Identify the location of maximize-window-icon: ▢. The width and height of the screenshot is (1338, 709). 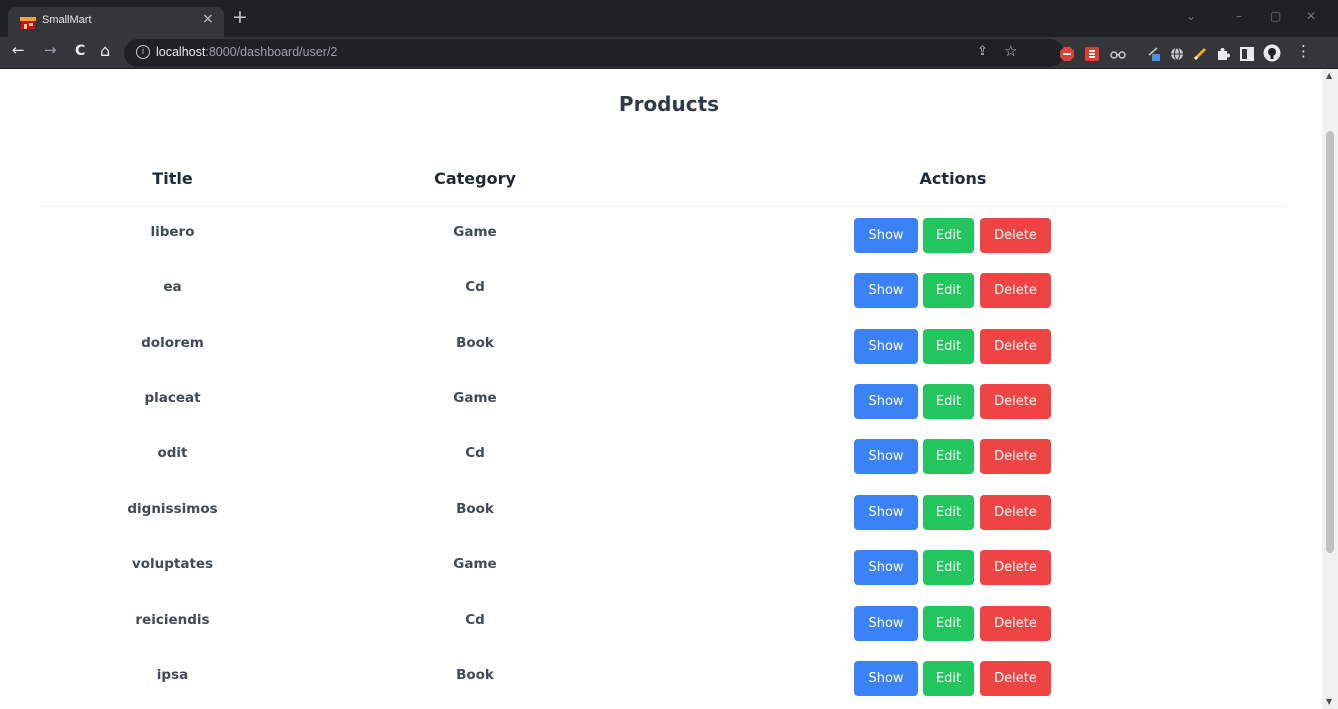
(1275, 16).